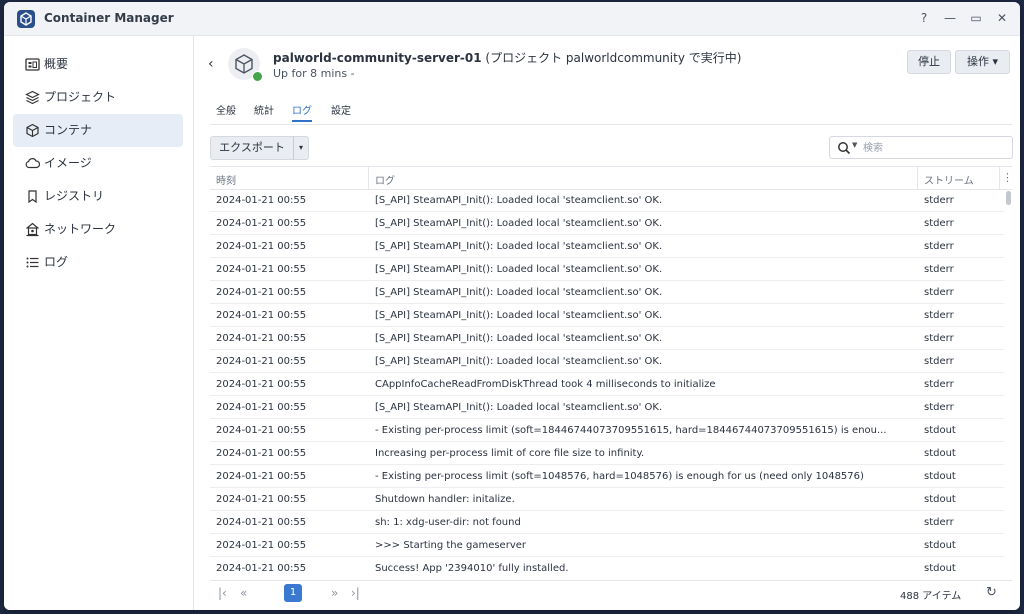 This screenshot has height=614, width=1024. Describe the element at coordinates (222, 593) in the screenshot. I see `first-page-icon: |‹` at that location.